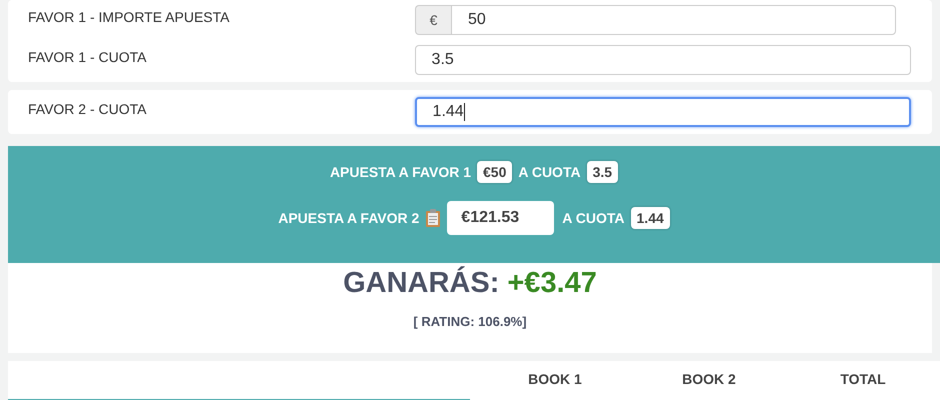 This screenshot has height=400, width=940. Describe the element at coordinates (673, 20) in the screenshot. I see `input-field: 50` at that location.